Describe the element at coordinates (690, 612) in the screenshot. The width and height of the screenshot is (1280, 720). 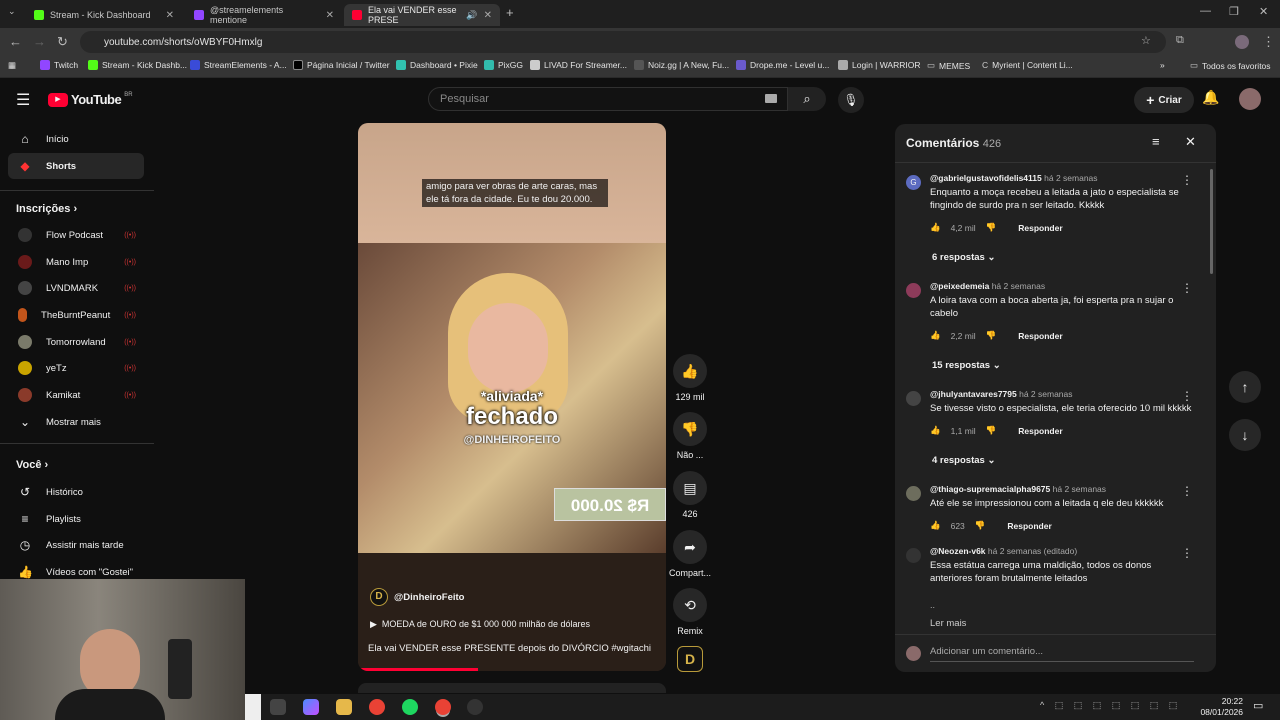
I see `remix-button: ⟲ Remix` at that location.